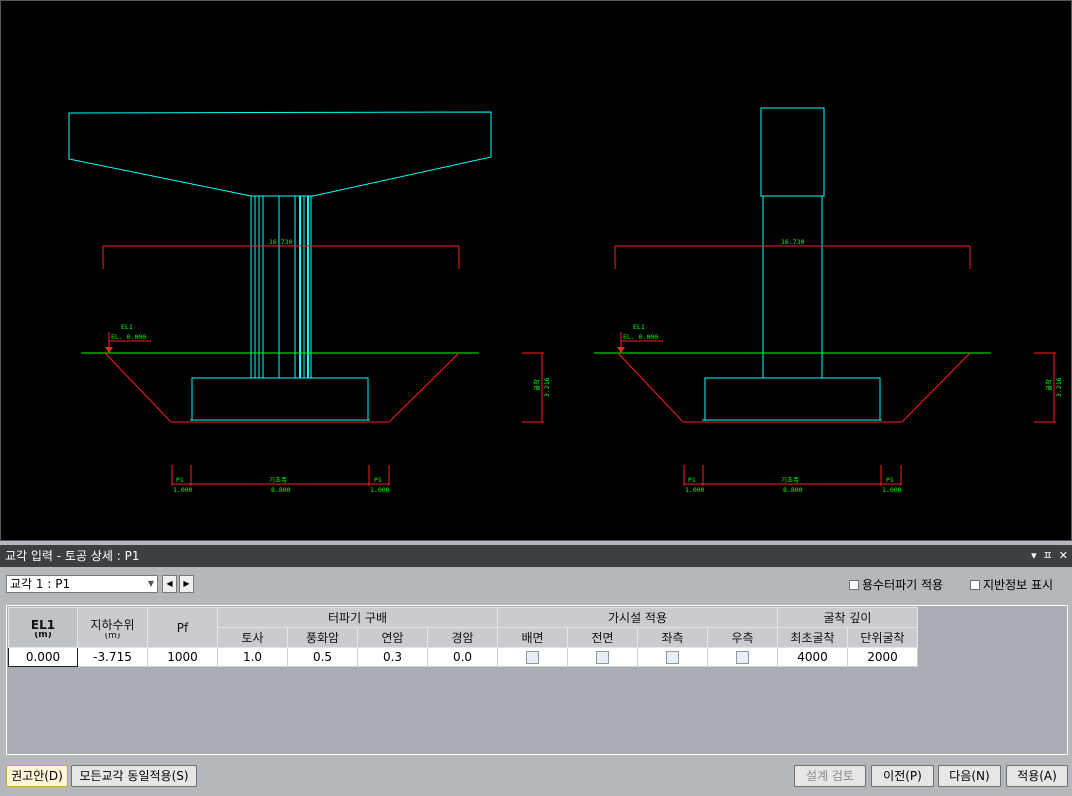 The width and height of the screenshot is (1072, 796). Describe the element at coordinates (640, 337) in the screenshot. I see `el-value-right: EL. 0.000` at that location.